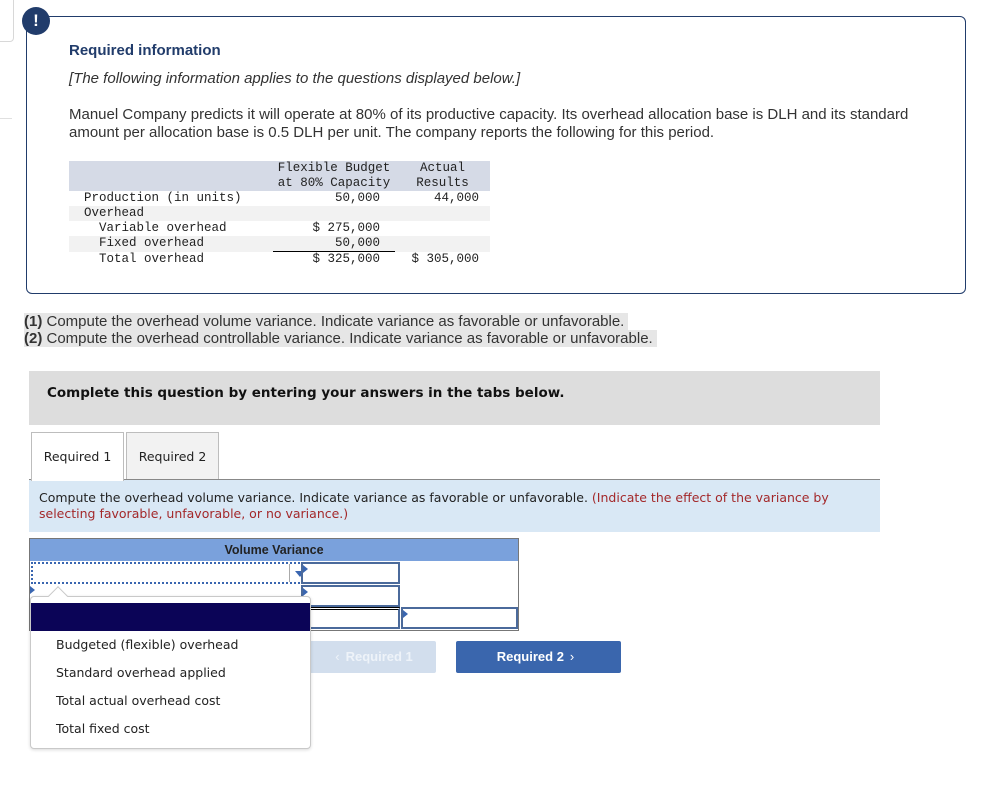 The image size is (996, 796). What do you see at coordinates (103, 728) in the screenshot?
I see `dropdown-option: Total fixed cost` at bounding box center [103, 728].